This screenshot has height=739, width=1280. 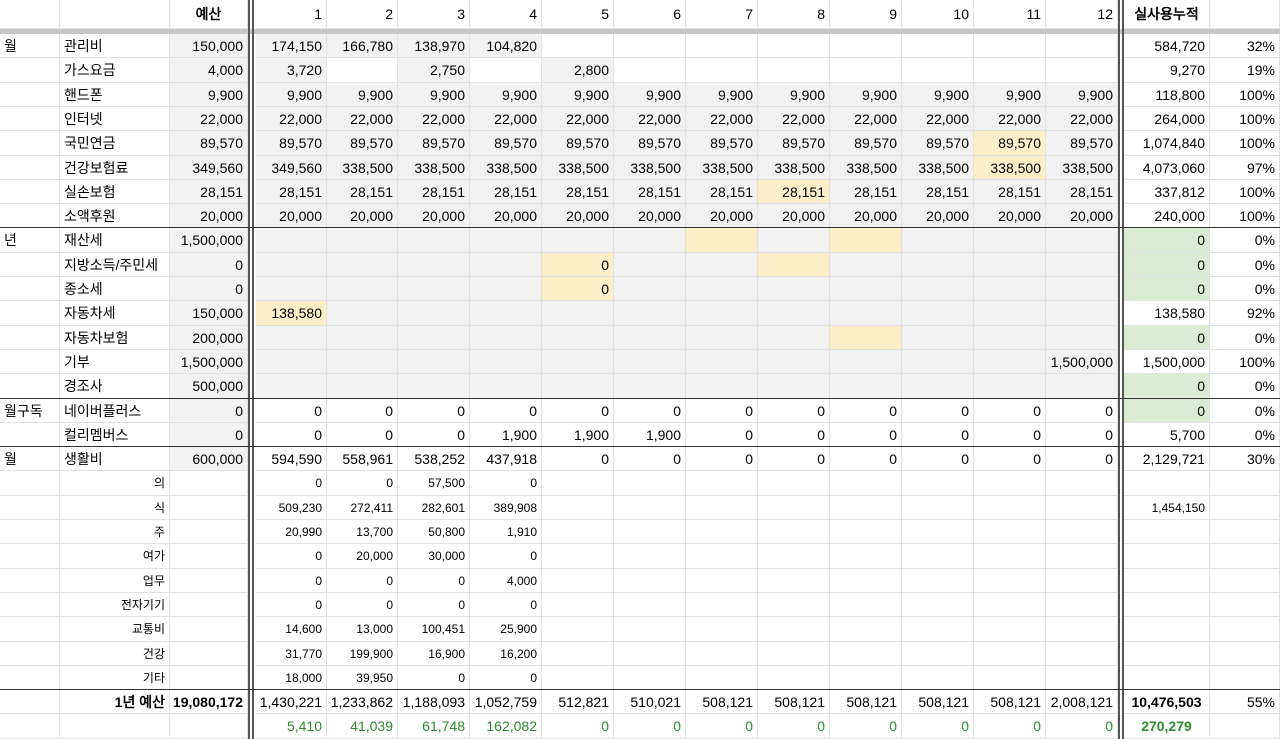 What do you see at coordinates (362, 459) in the screenshot?
I see `month-2-cell: 558,961` at bounding box center [362, 459].